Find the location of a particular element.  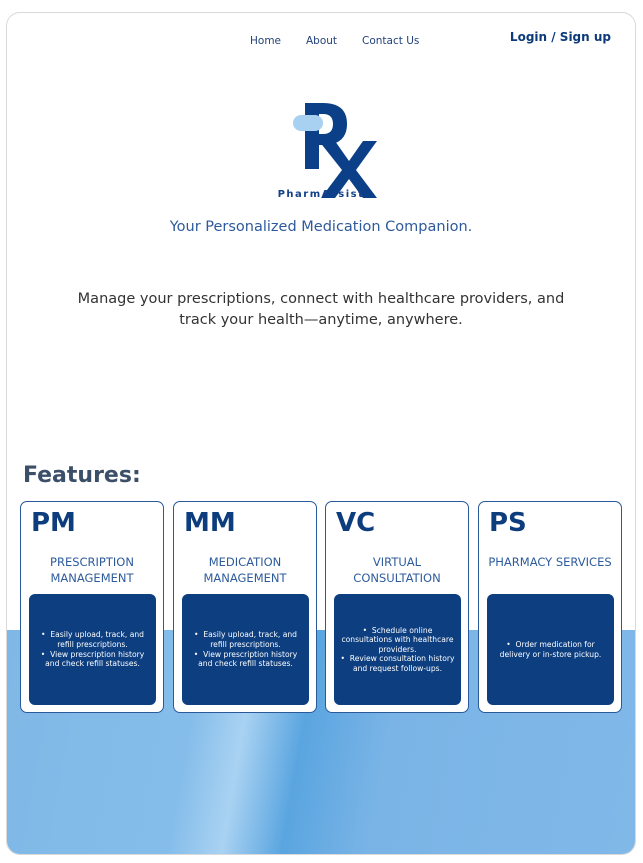

feature-title: PHARMACY SERVICES is located at coordinates (550, 562).